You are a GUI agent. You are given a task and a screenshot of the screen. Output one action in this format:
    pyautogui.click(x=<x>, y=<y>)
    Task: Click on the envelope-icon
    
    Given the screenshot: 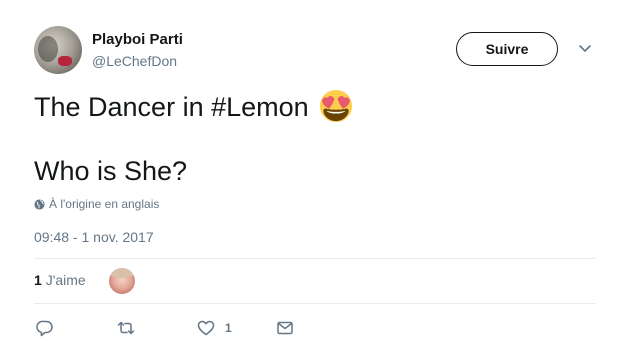 What is the action you would take?
    pyautogui.click(x=285, y=328)
    